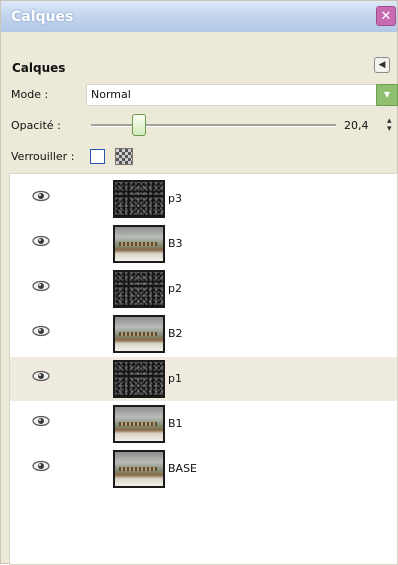 Image resolution: width=398 pixels, height=565 pixels. I want to click on mode-dropdown-button: ▾, so click(387, 95).